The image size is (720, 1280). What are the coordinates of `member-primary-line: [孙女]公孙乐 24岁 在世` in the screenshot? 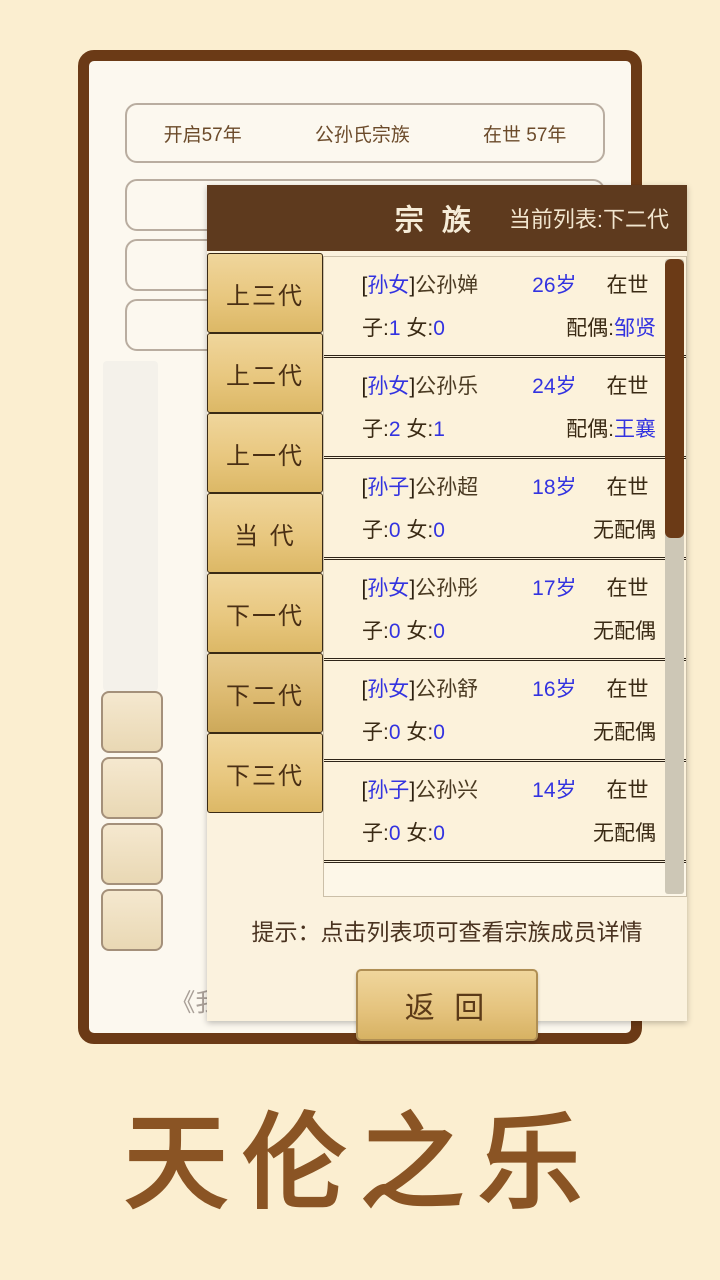 It's located at (505, 385).